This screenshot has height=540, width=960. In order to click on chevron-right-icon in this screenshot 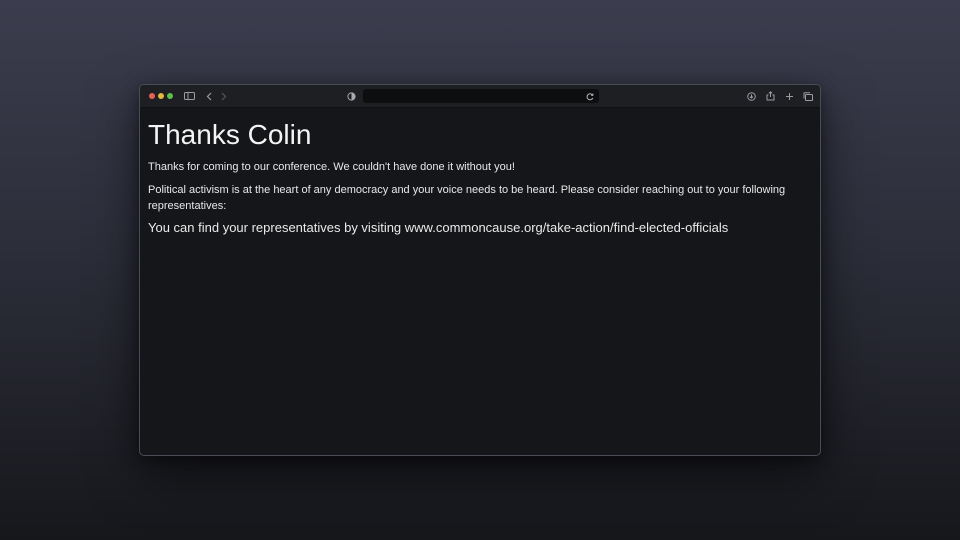, I will do `click(224, 96)`.